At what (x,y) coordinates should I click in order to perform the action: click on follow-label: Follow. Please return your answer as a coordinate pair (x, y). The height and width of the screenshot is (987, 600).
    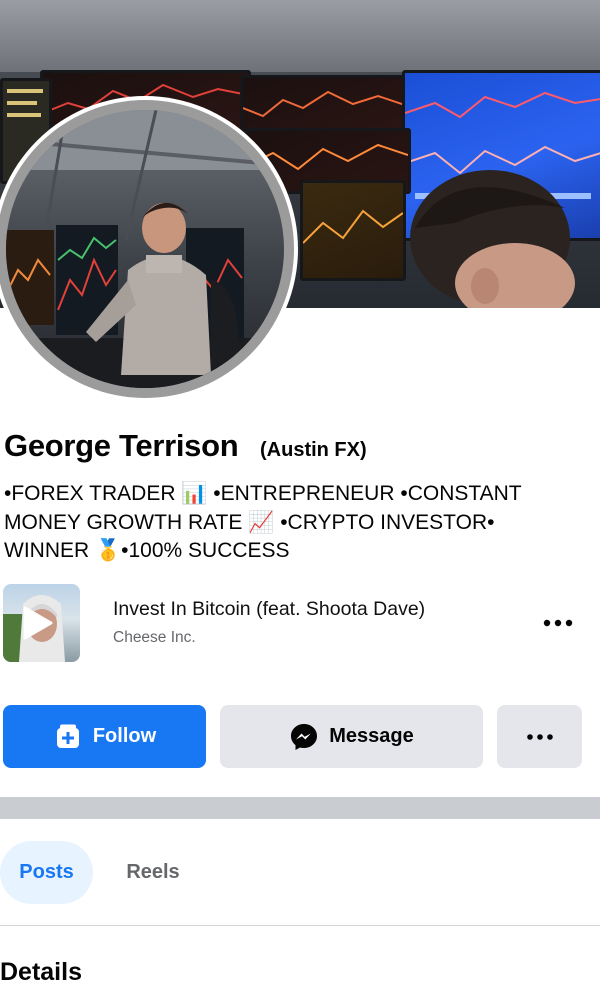
    Looking at the image, I should click on (124, 736).